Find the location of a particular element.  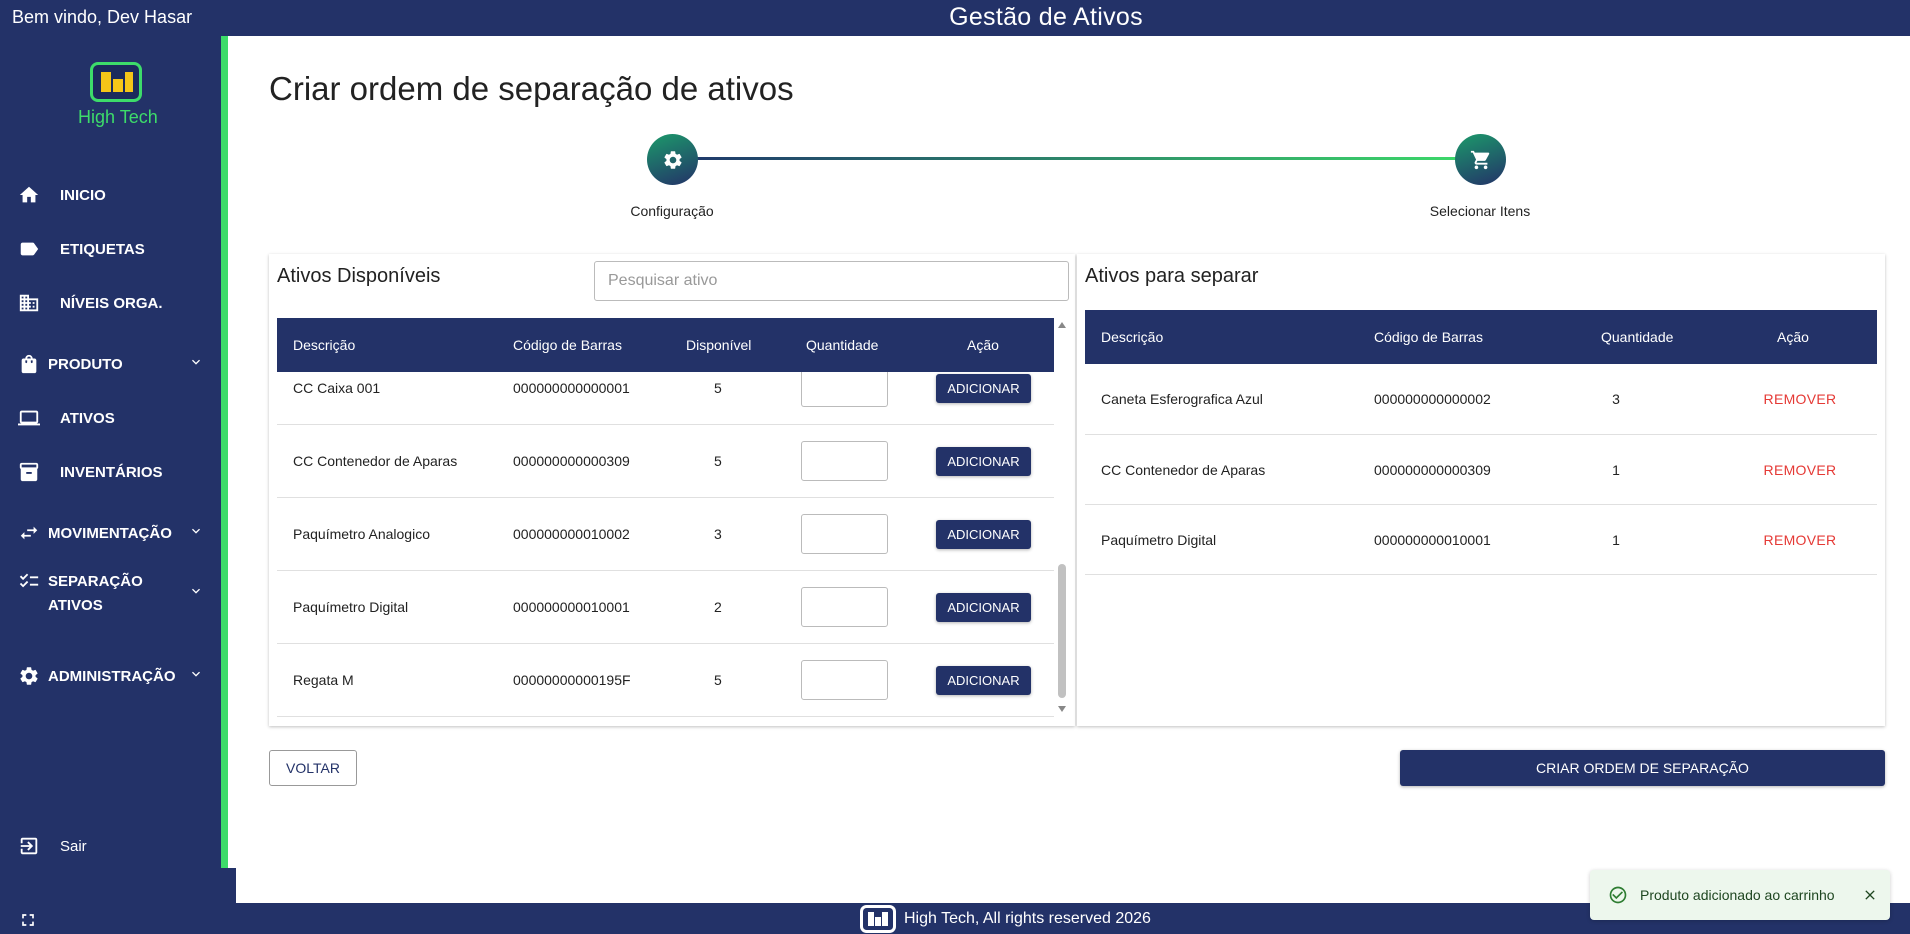

row-disponivel: 2 is located at coordinates (718, 607).